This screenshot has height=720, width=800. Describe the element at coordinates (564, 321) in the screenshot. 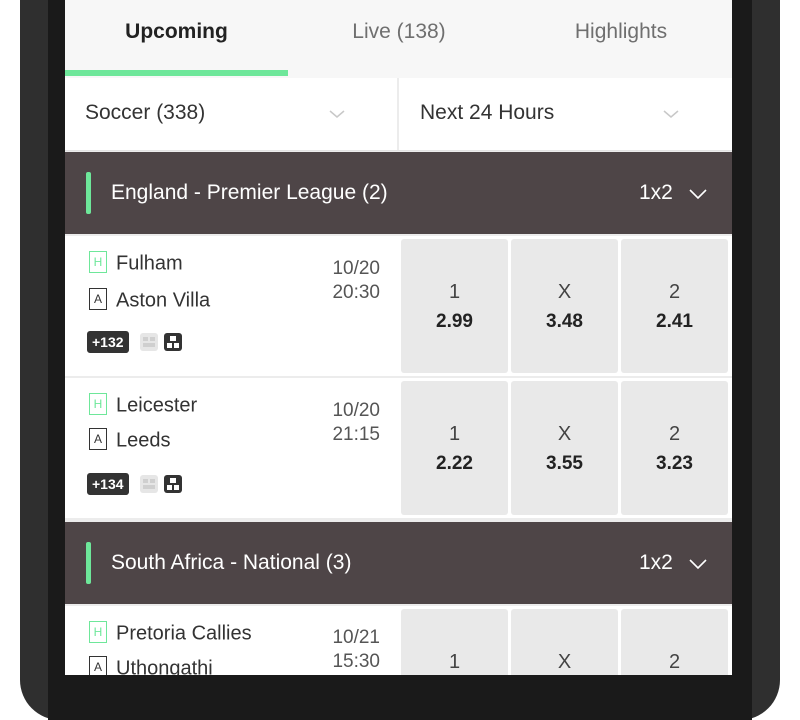

I see `odds-value: 3.48` at that location.